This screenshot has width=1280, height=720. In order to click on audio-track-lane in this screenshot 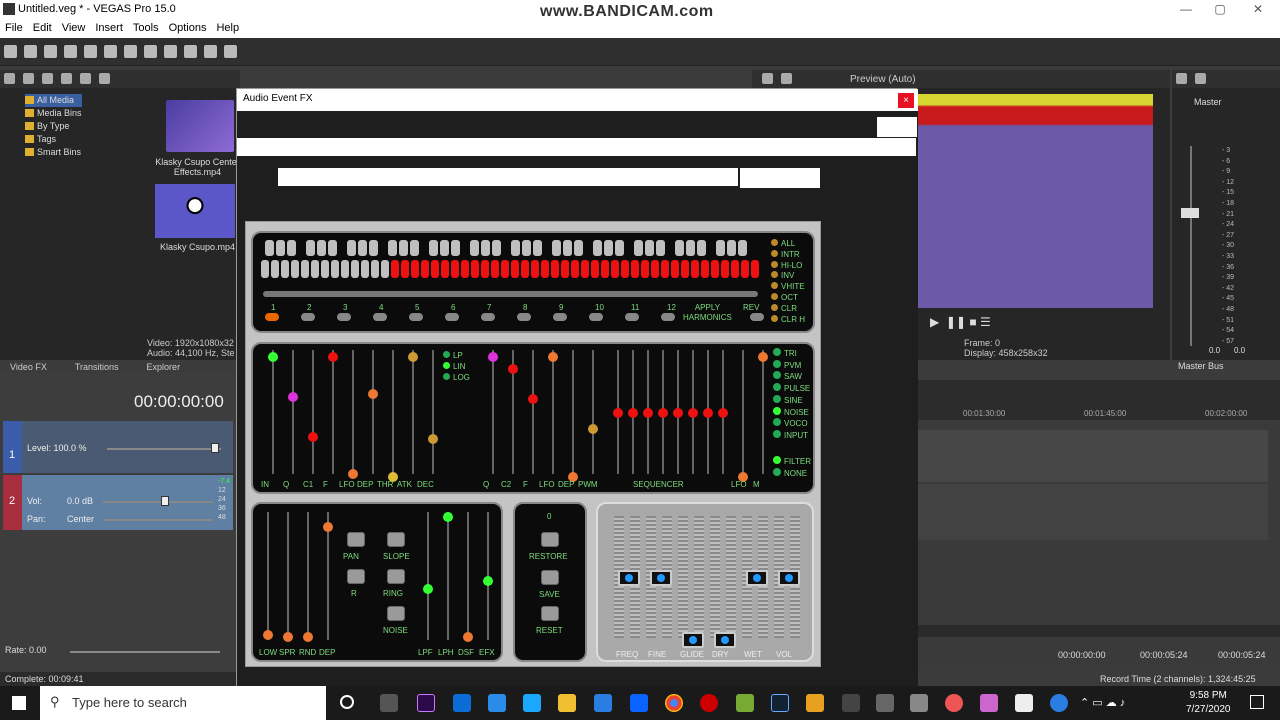, I will do `click(1093, 512)`.